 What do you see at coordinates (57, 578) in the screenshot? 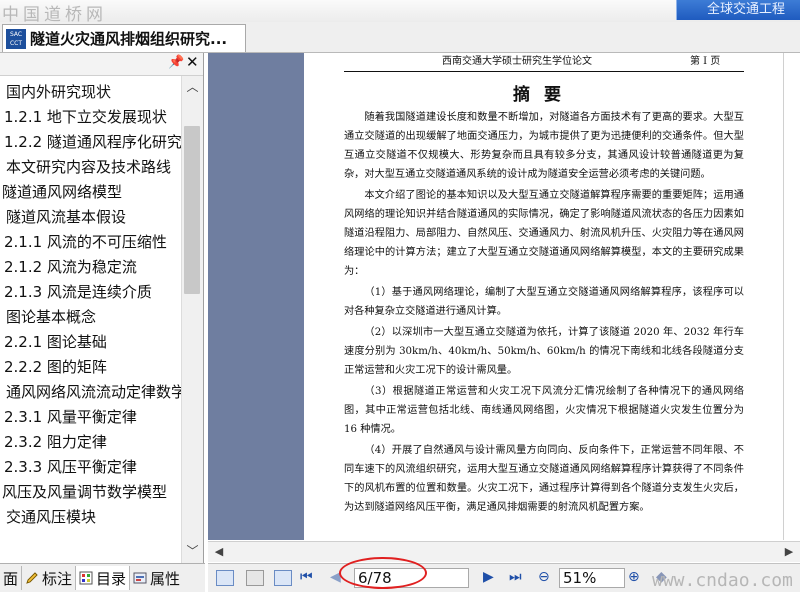
I see `tab-annotations-label: 标注` at bounding box center [57, 578].